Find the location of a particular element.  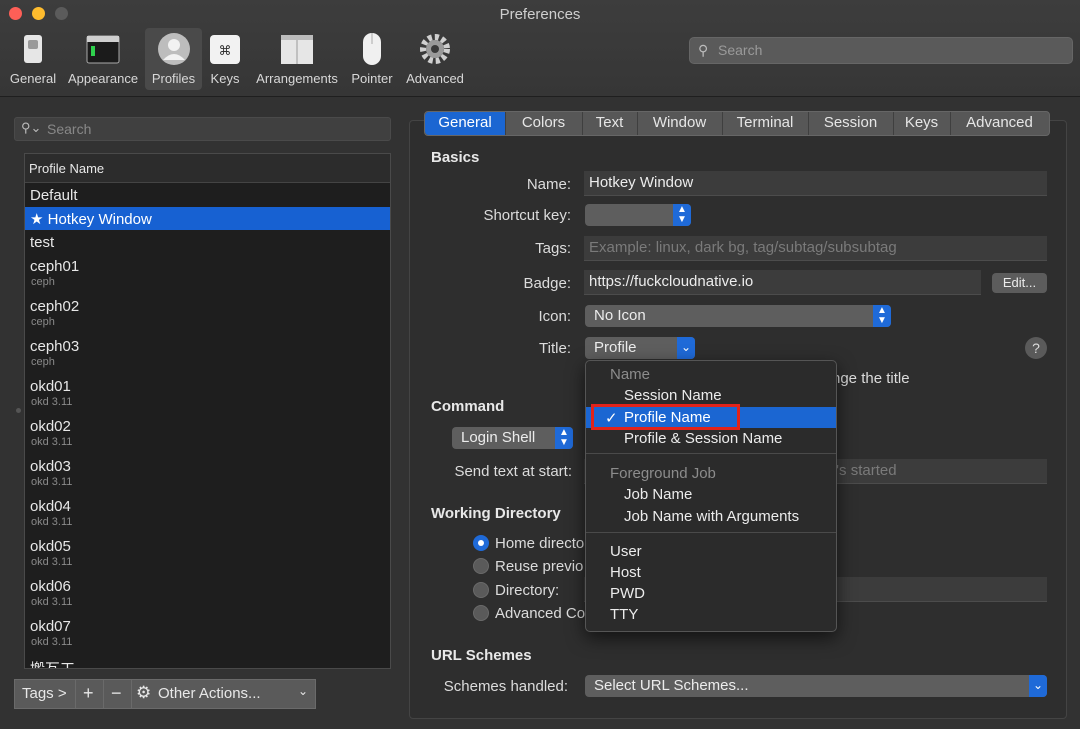

mouse-icon is located at coordinates (372, 49).